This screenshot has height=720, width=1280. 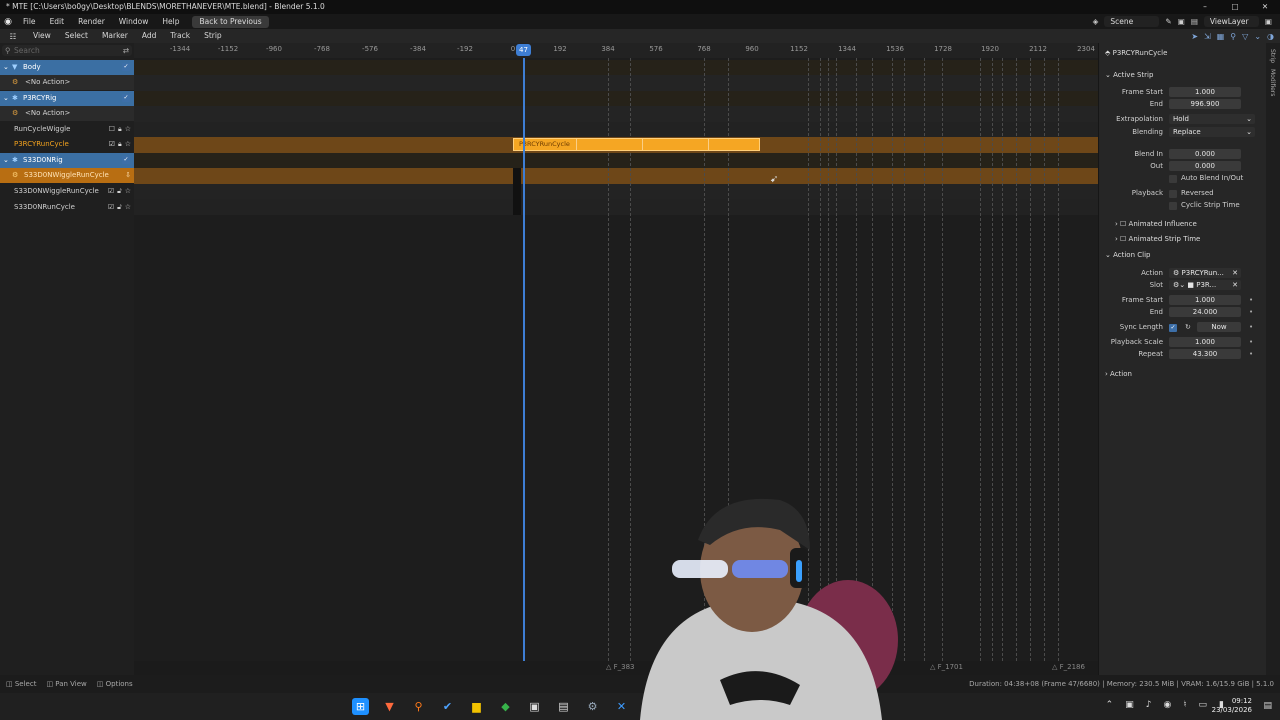 I want to click on menu-marker: Marker, so click(x=115, y=36).